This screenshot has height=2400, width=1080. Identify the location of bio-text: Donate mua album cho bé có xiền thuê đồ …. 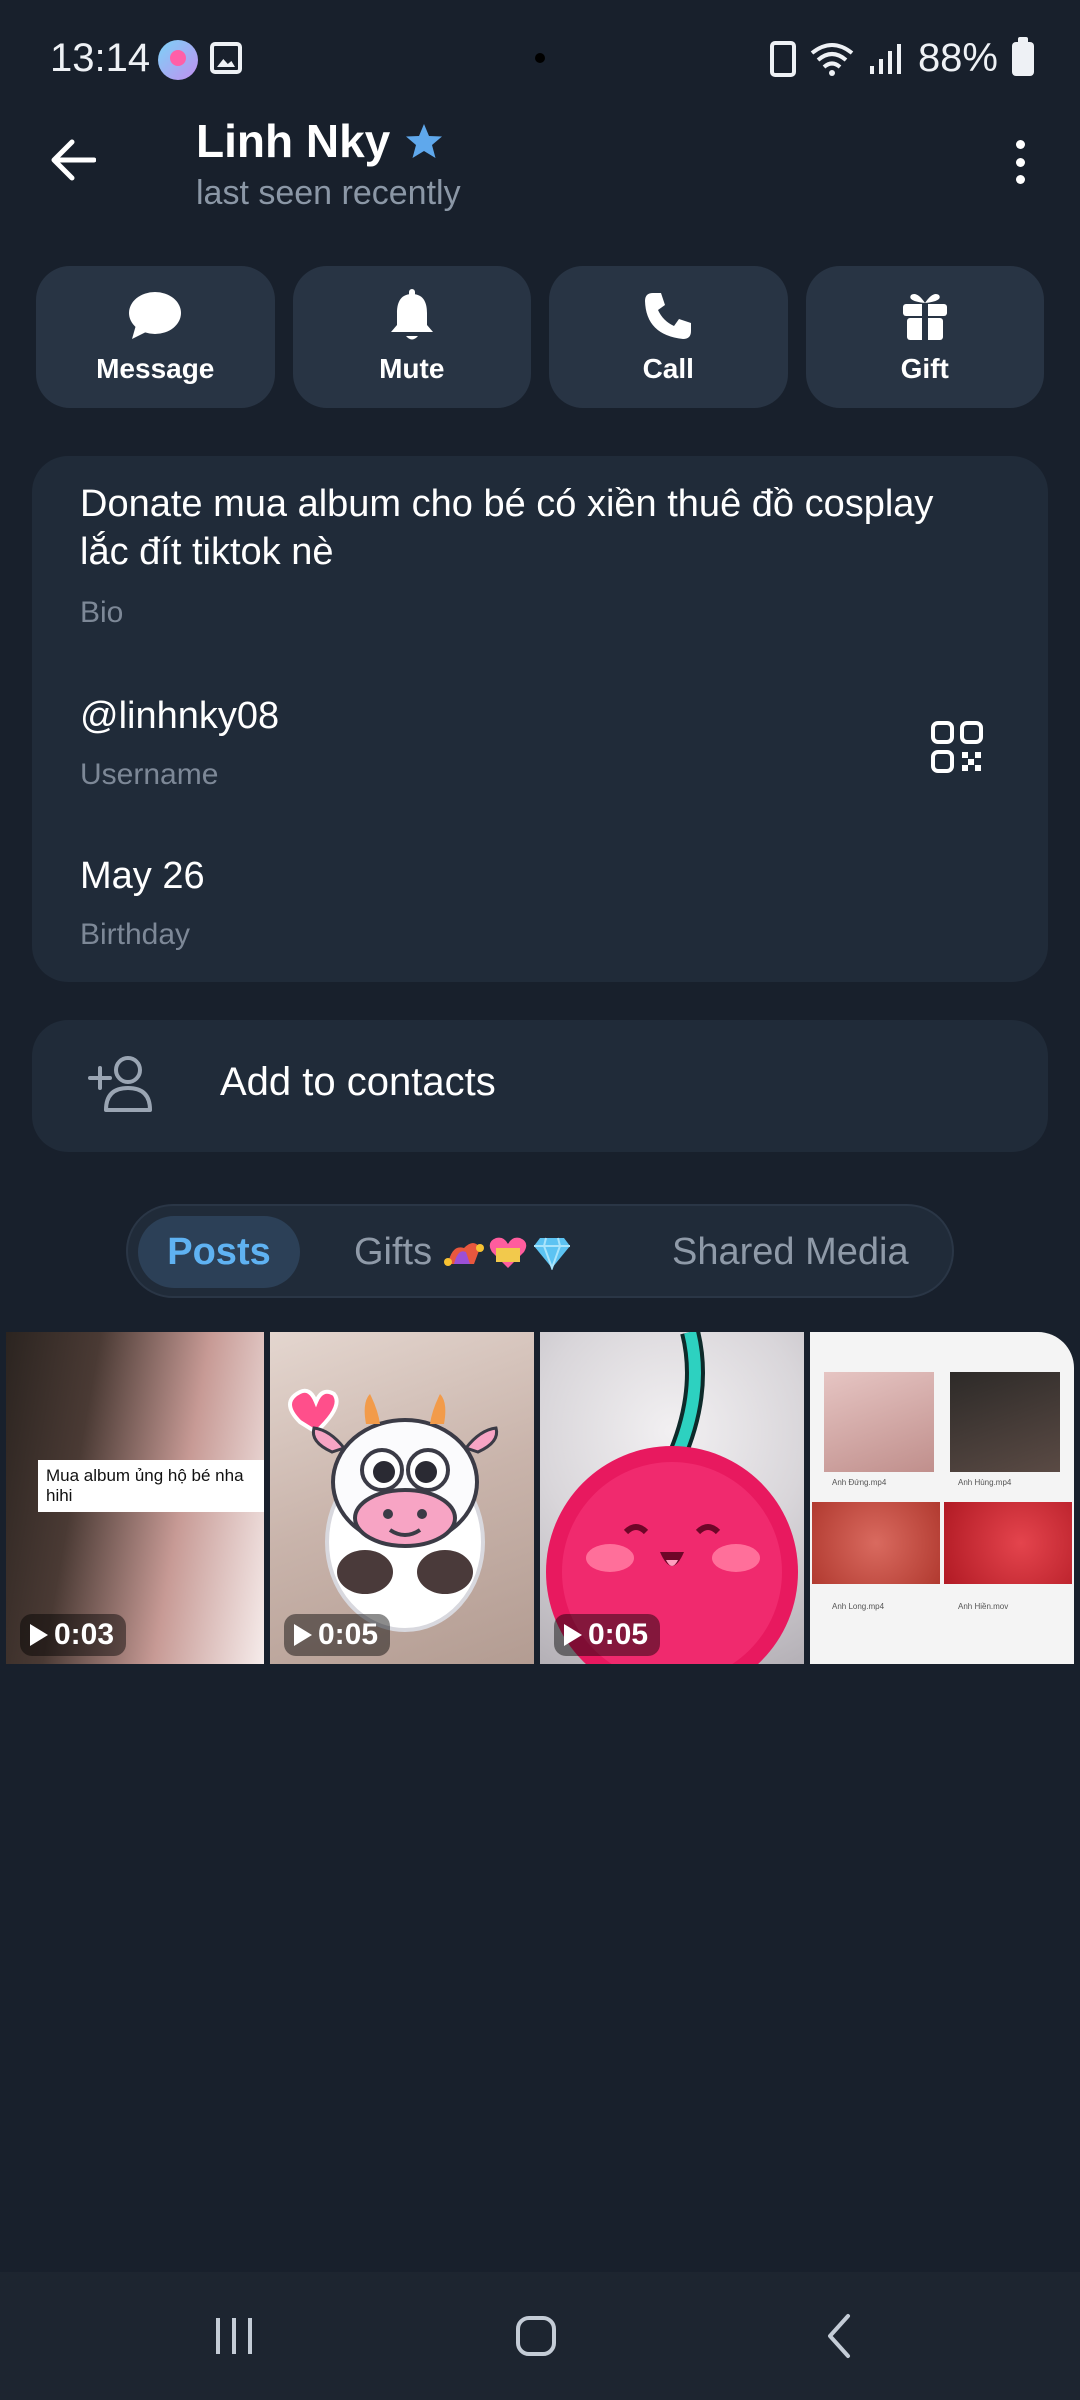
(530, 528).